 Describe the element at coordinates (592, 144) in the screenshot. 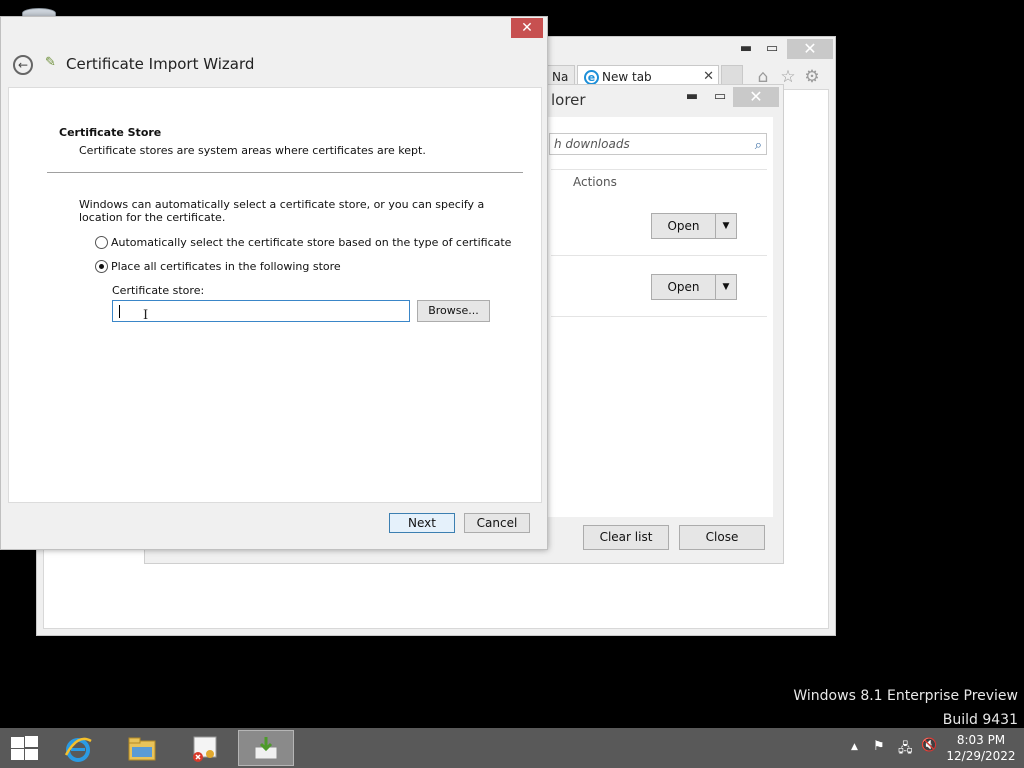

I see `search-placeholder: h downloads` at that location.